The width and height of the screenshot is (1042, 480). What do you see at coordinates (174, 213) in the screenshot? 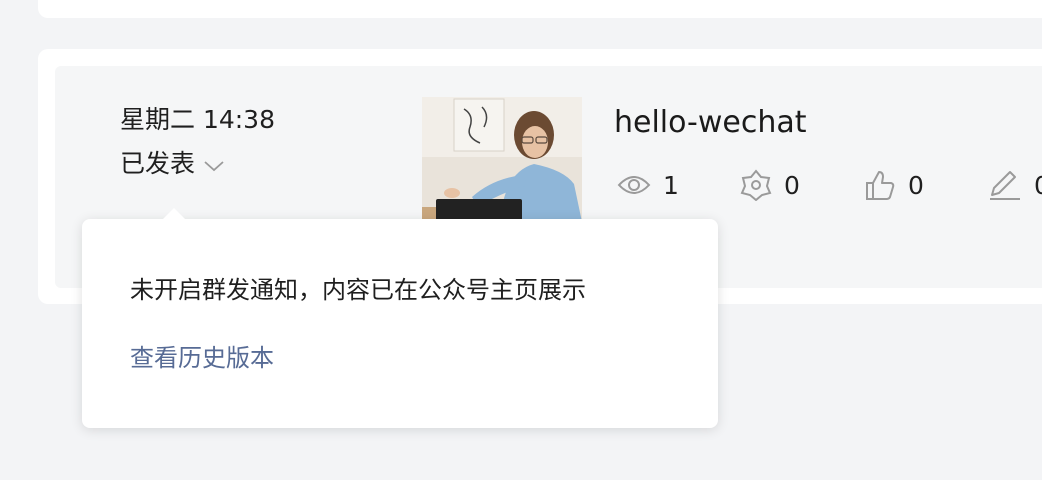
I see `popover-arrow` at bounding box center [174, 213].